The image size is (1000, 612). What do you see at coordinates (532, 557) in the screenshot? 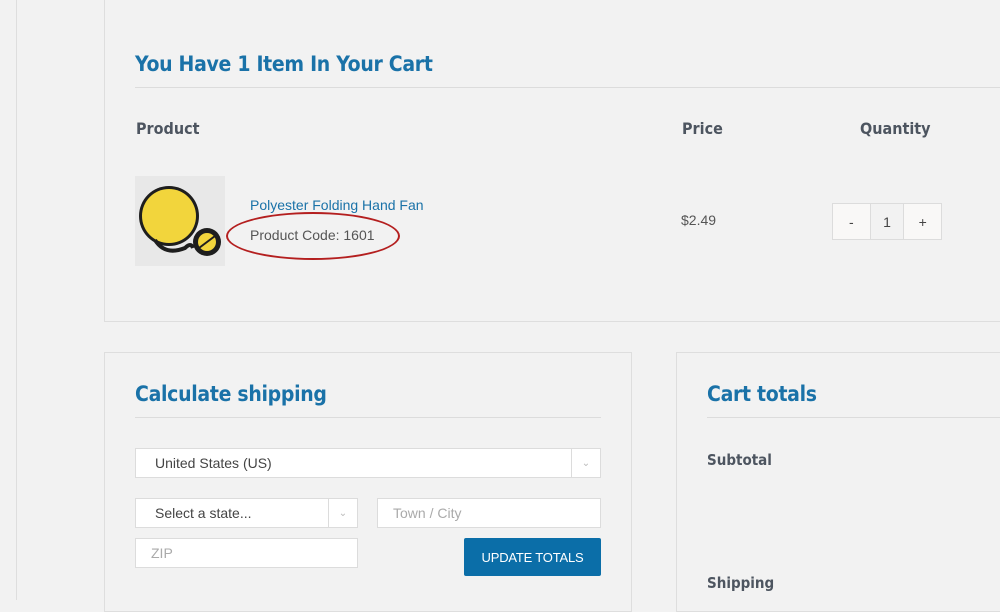
I see `update-totals-button: UPDATE TOTALS` at bounding box center [532, 557].